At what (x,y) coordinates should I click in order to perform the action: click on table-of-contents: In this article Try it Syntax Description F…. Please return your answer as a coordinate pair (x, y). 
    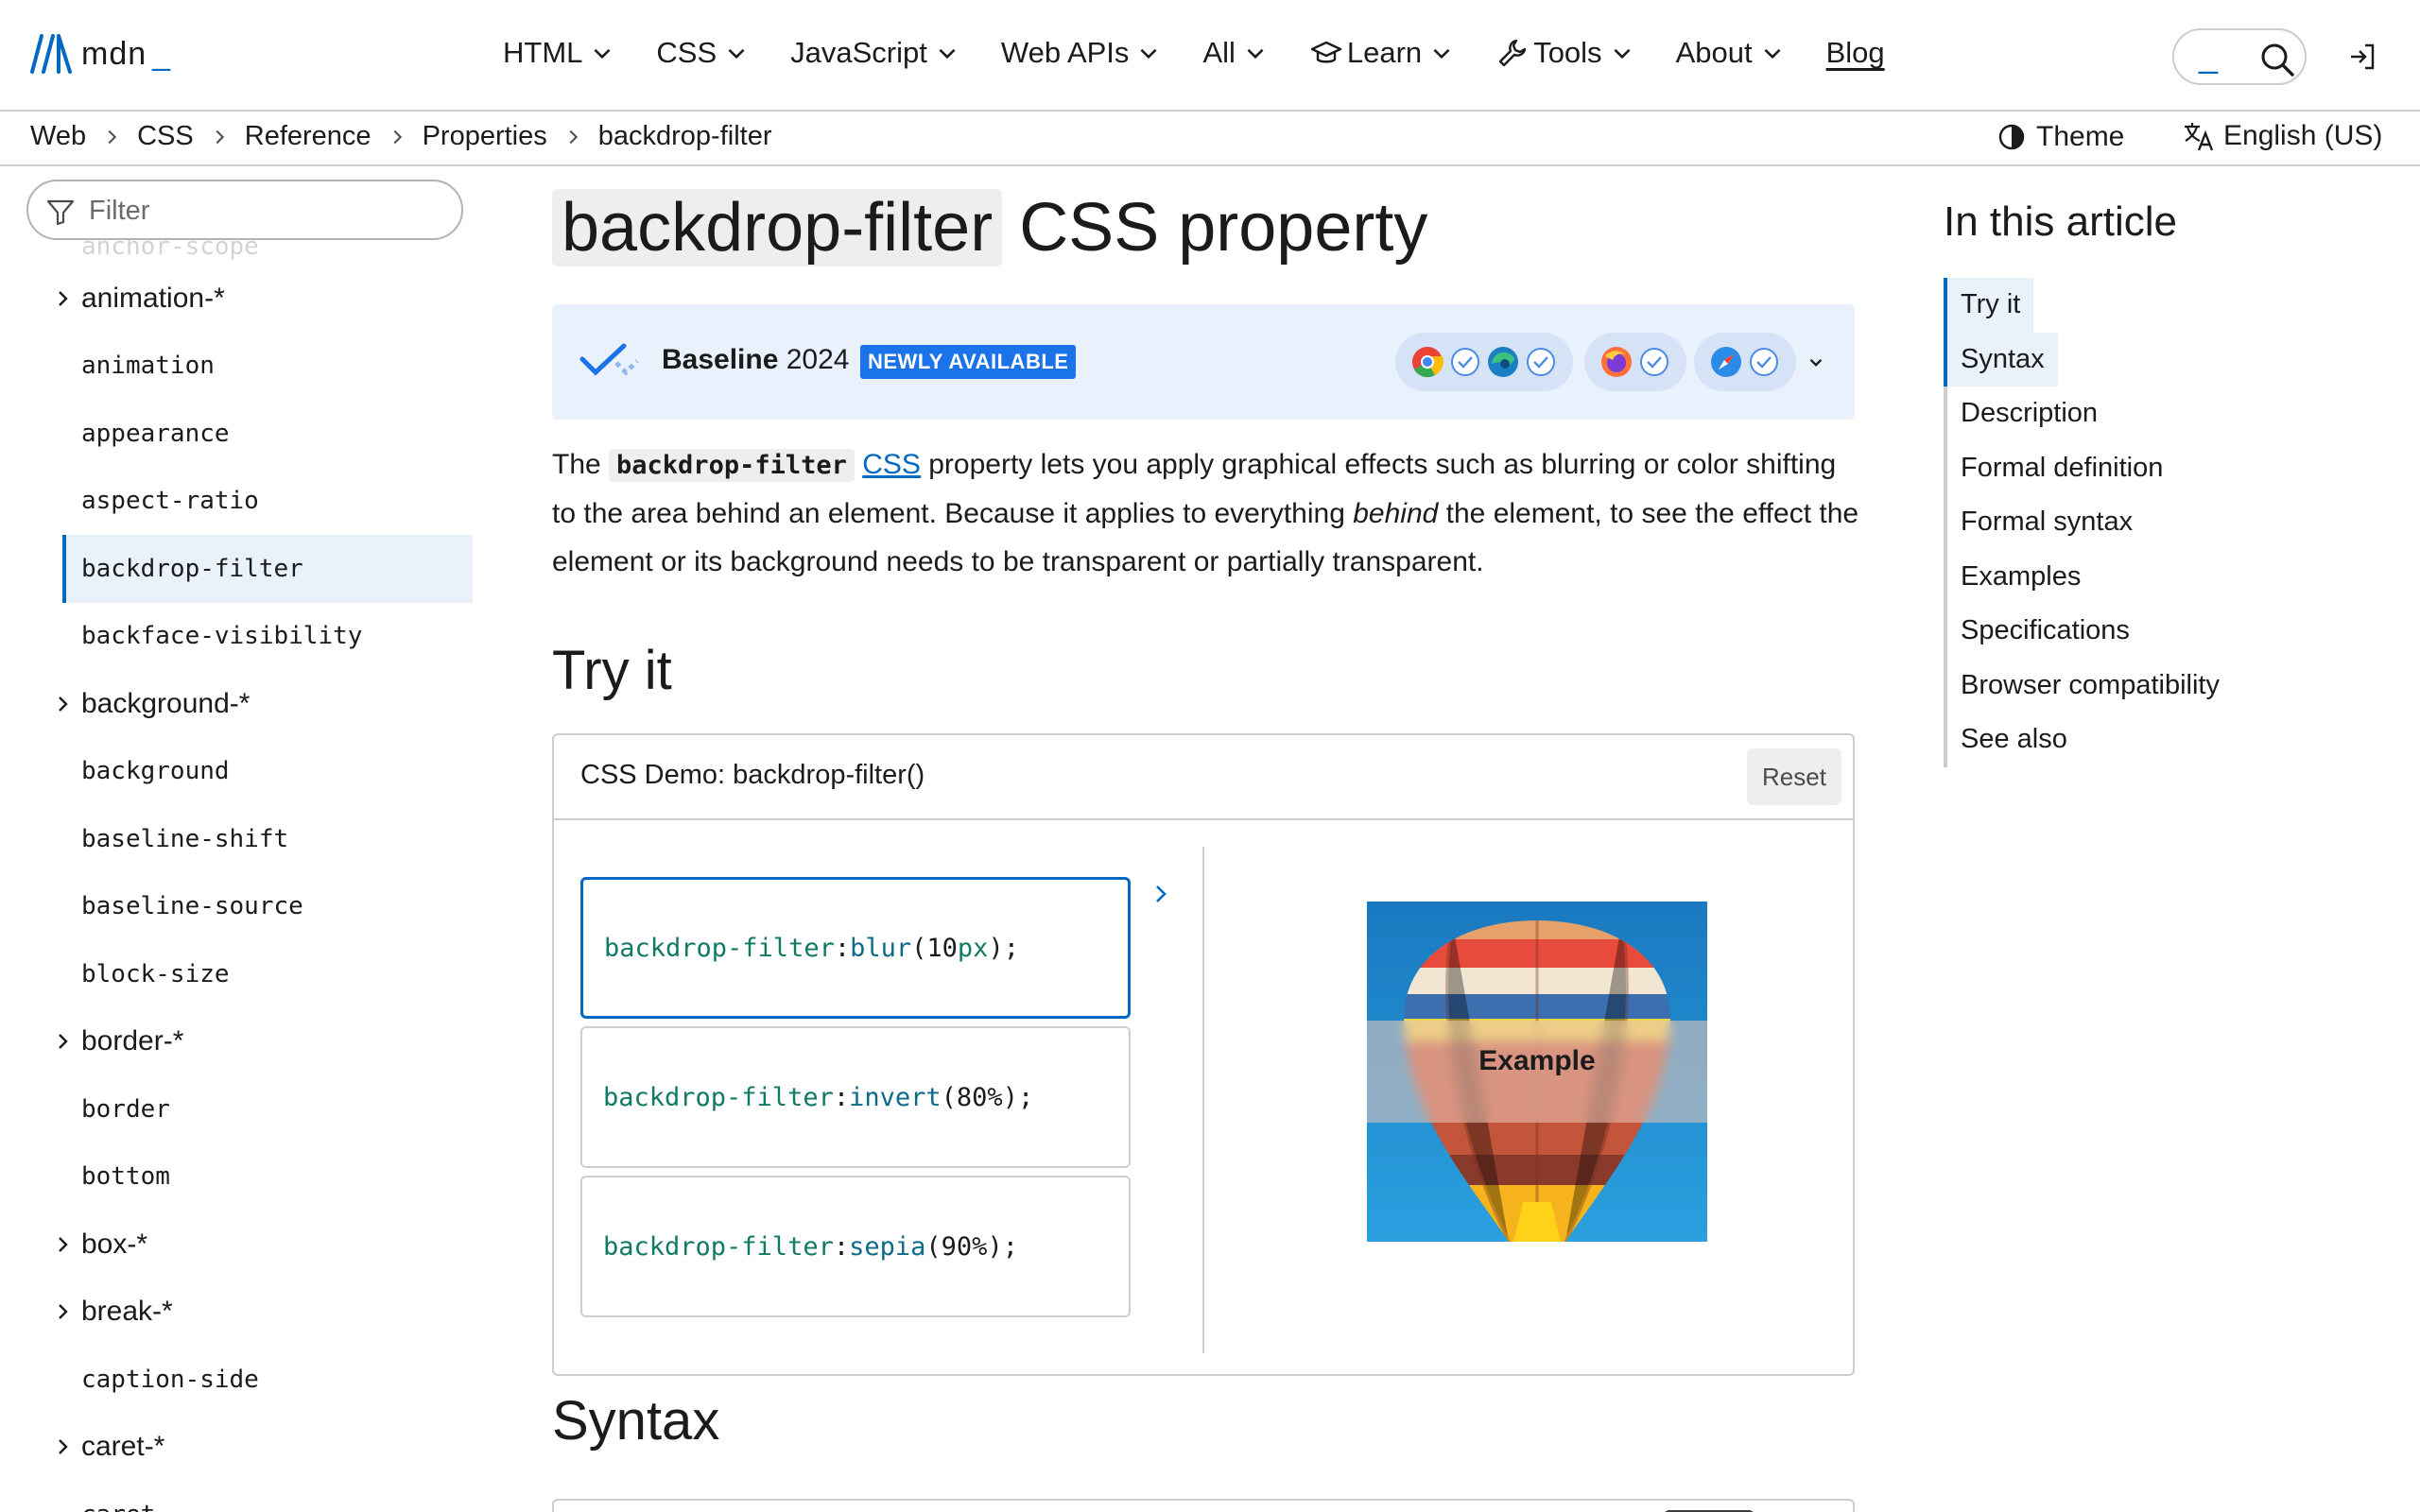
    Looking at the image, I should click on (2161, 482).